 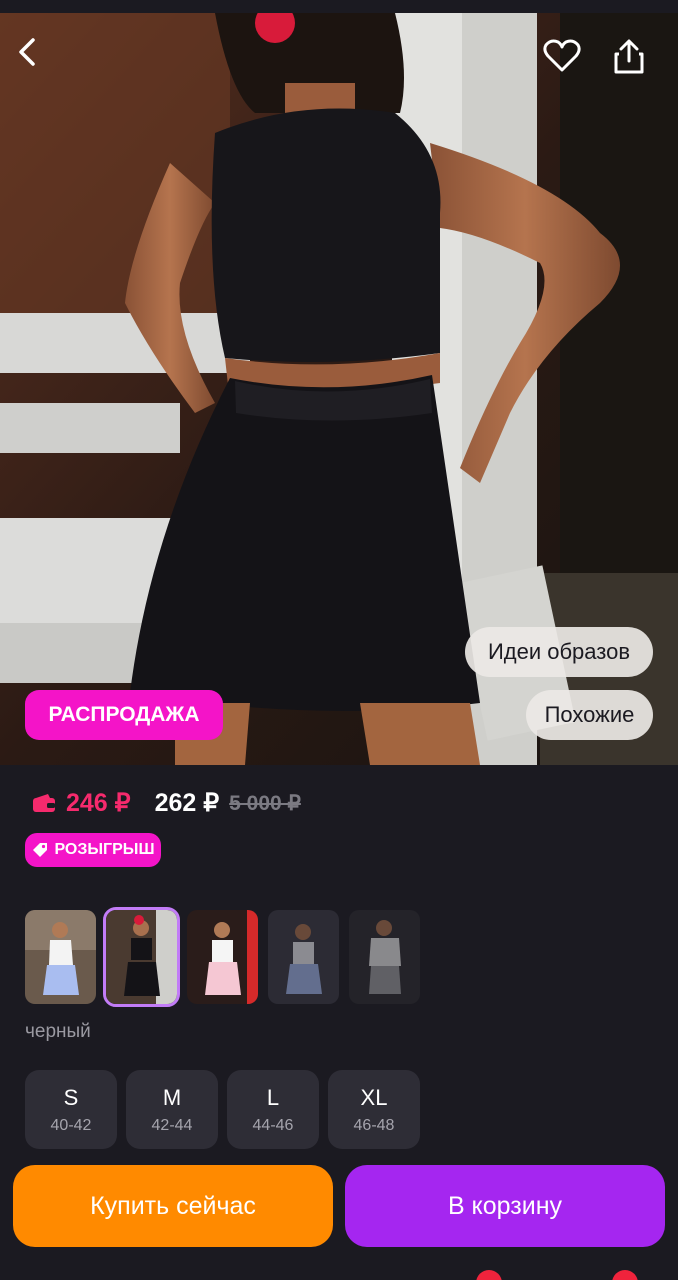 I want to click on color-option-white, so click(x=60, y=957).